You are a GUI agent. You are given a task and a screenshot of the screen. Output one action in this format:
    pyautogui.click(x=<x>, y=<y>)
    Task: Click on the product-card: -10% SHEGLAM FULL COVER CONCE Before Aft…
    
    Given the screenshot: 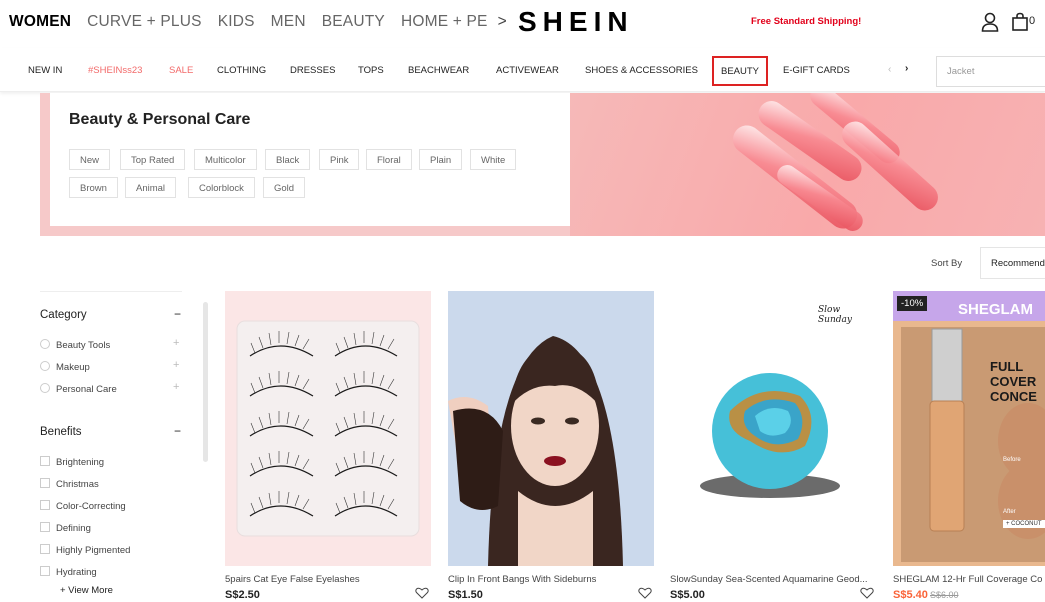 What is the action you would take?
    pyautogui.click(x=969, y=446)
    